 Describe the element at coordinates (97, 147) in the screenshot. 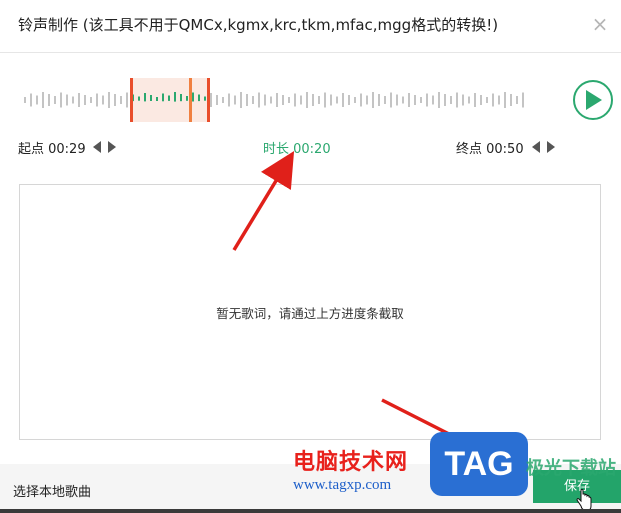

I see `start-back-arrow-icon` at that location.